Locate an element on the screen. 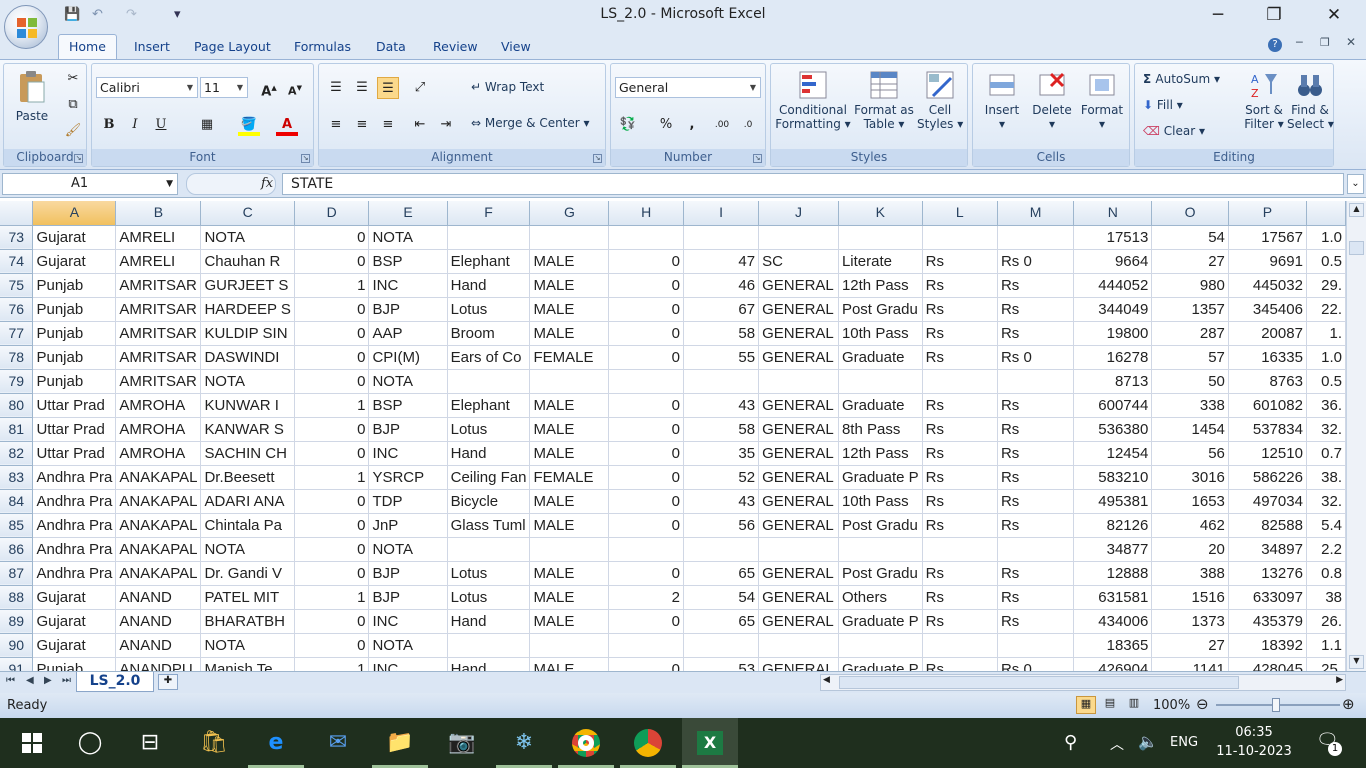  cell: Andhra Pra is located at coordinates (74, 549).